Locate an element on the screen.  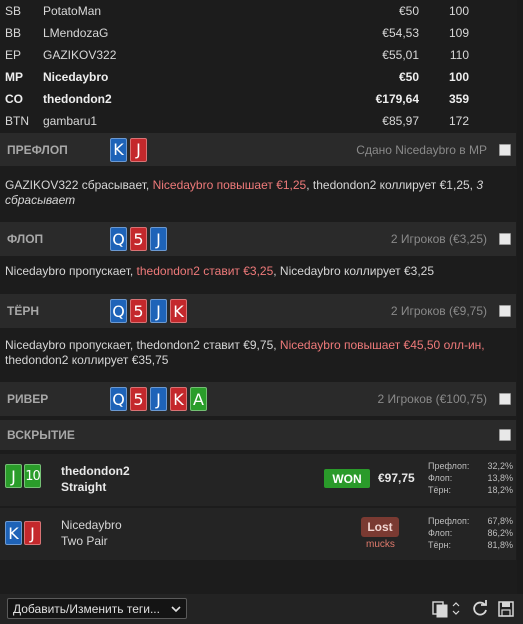
playing-card: 5 is located at coordinates (138, 311).